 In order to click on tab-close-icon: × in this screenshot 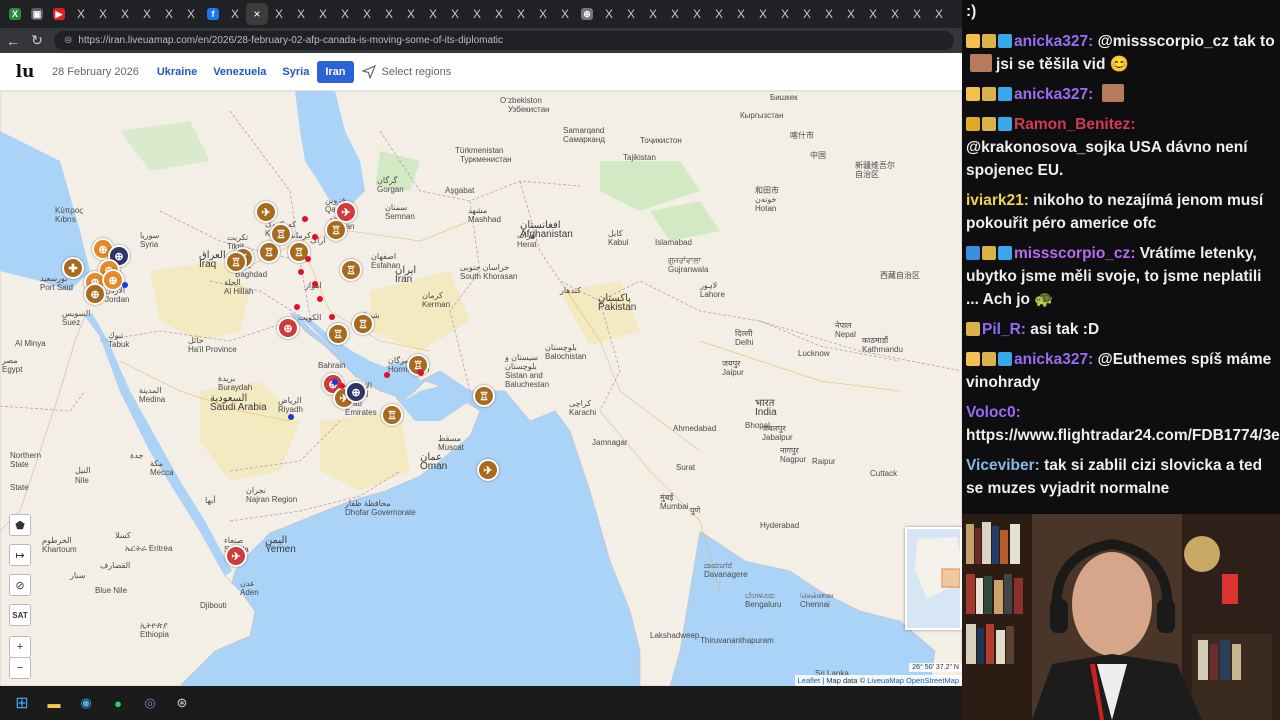, I will do `click(256, 14)`.